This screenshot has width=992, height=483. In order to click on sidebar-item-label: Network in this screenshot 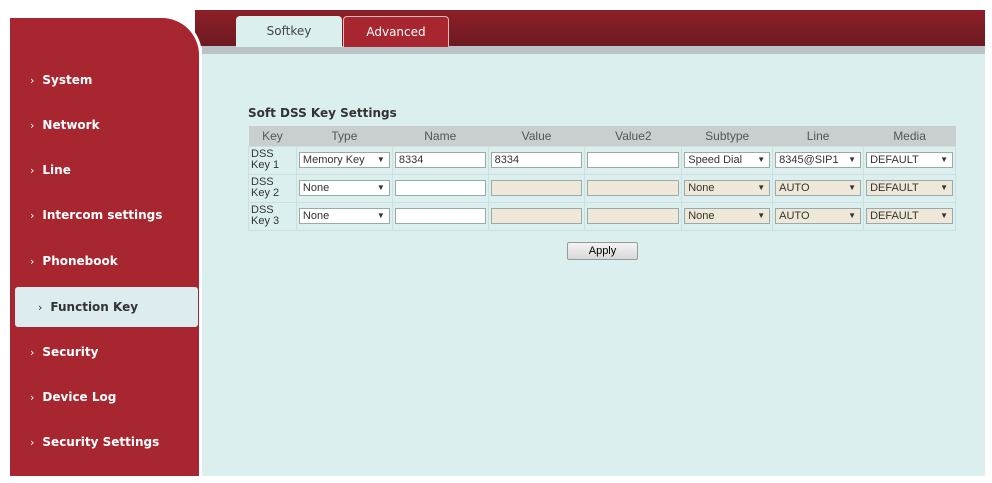, I will do `click(71, 125)`.